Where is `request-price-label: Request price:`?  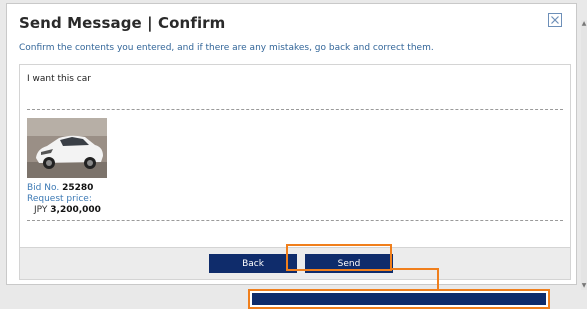
request-price-label: Request price: is located at coordinates (59, 199).